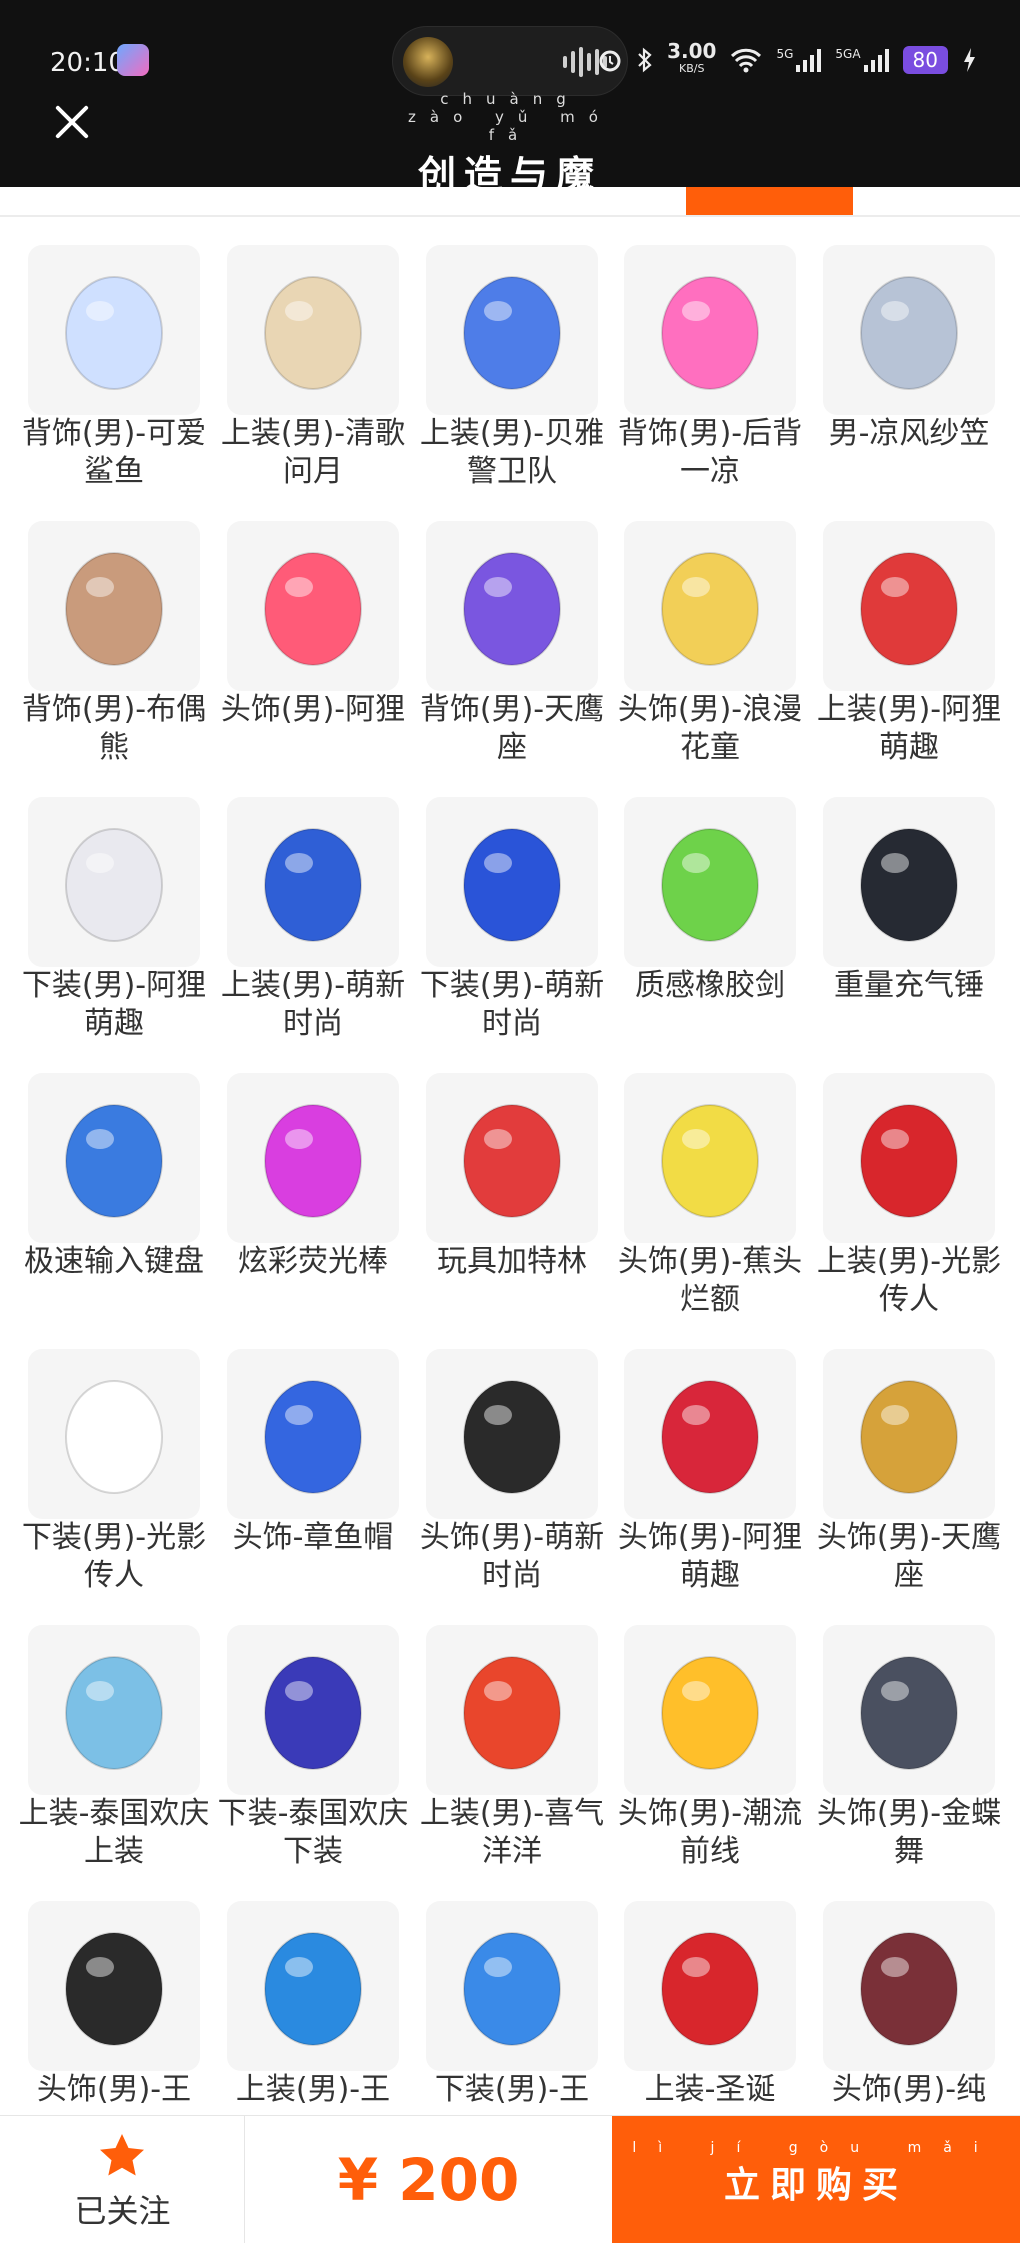 This screenshot has width=1020, height=2243. What do you see at coordinates (522, 1733) in the screenshot?
I see `item-card: 上装(男)-喜气洋洋` at bounding box center [522, 1733].